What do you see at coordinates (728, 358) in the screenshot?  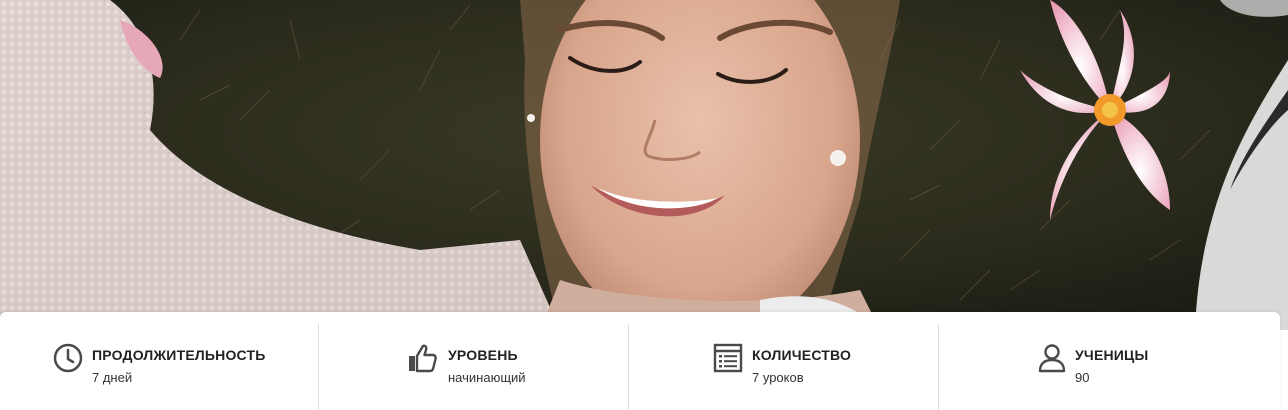 I see `list-document-icon` at bounding box center [728, 358].